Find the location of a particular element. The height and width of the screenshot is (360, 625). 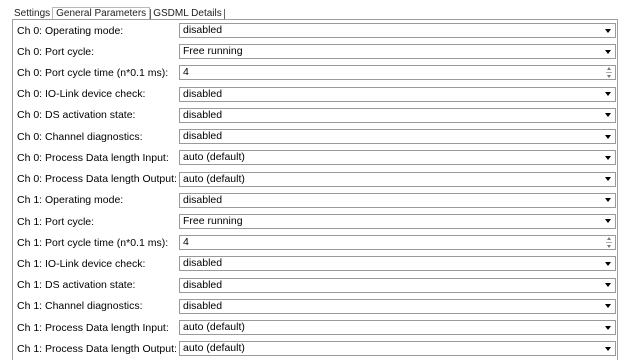

parameter-label: Ch 1: DS activation state: is located at coordinates (76, 285).